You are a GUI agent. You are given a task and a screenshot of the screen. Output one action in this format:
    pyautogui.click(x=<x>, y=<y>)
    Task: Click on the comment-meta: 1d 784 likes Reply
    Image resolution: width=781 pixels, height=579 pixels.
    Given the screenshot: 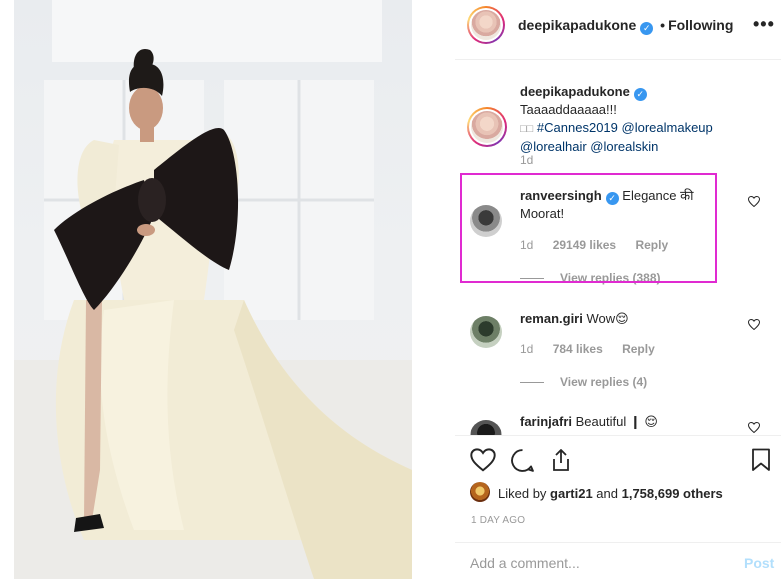 What is the action you would take?
    pyautogui.click(x=595, y=349)
    